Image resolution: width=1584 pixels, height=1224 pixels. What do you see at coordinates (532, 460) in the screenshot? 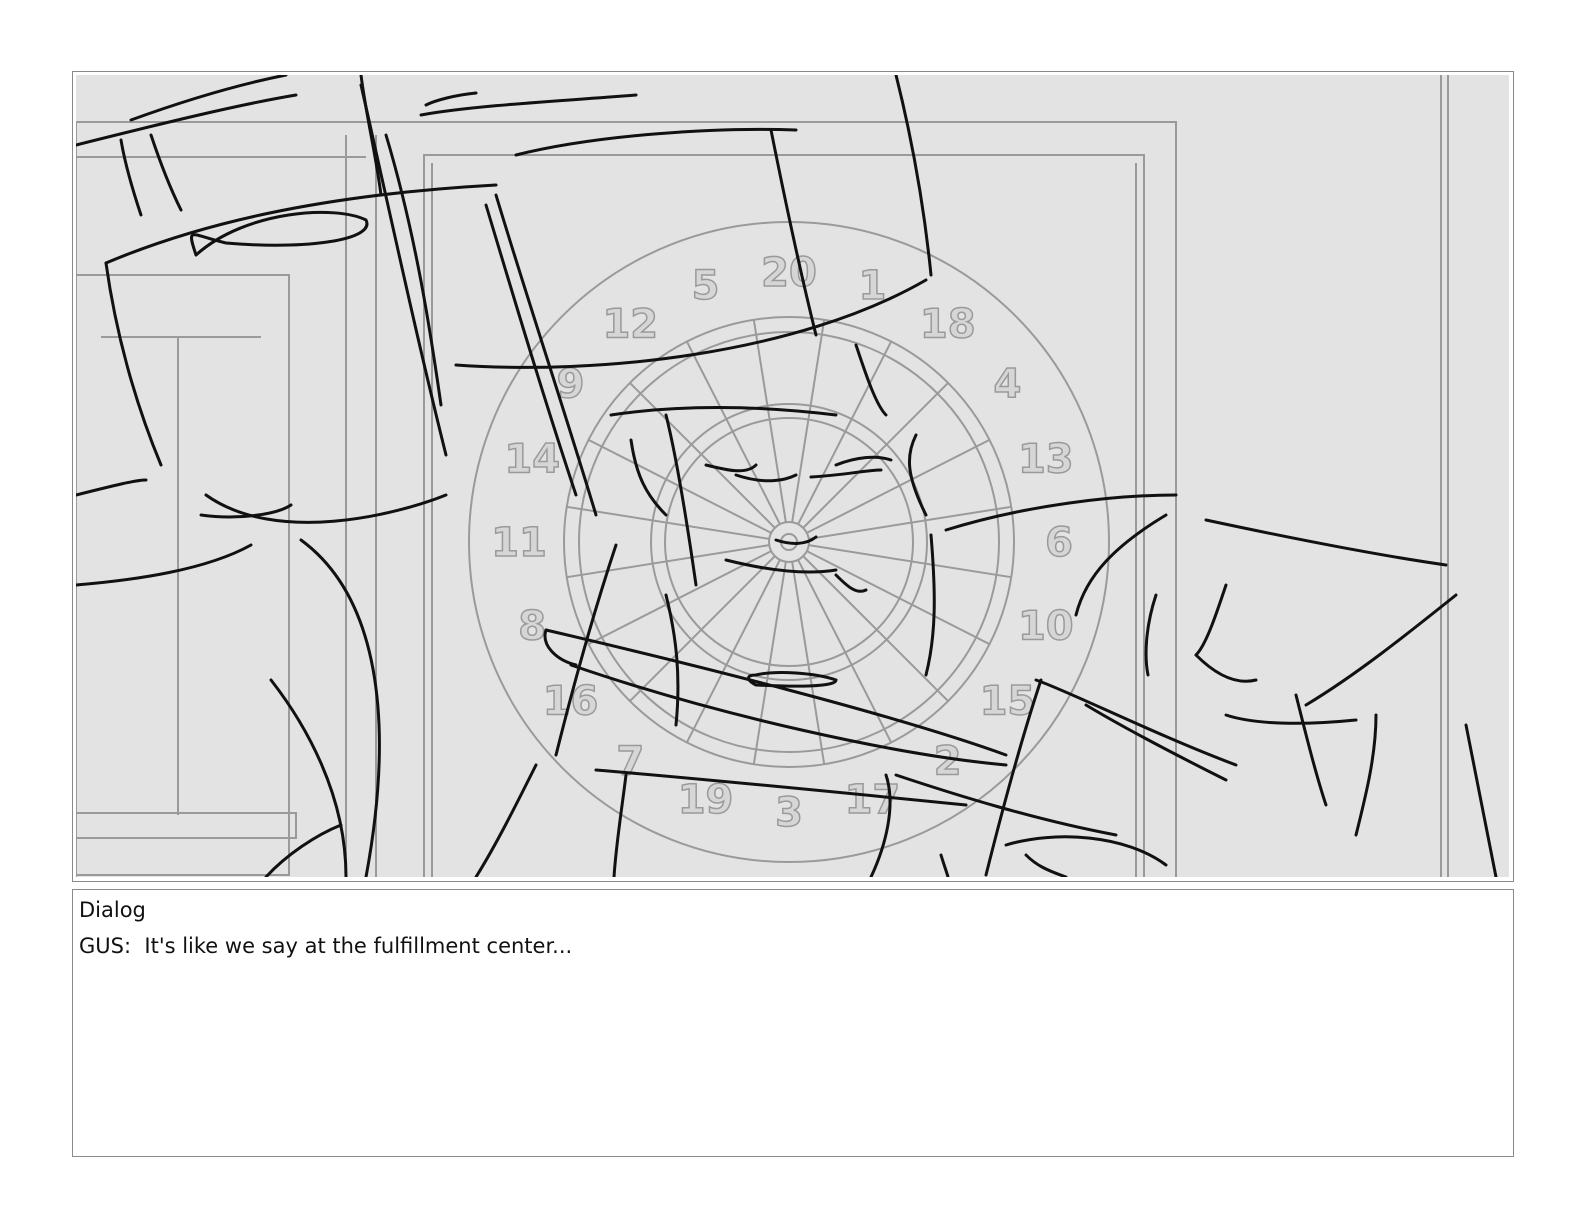
I see `dartboard-number: 14` at bounding box center [532, 460].